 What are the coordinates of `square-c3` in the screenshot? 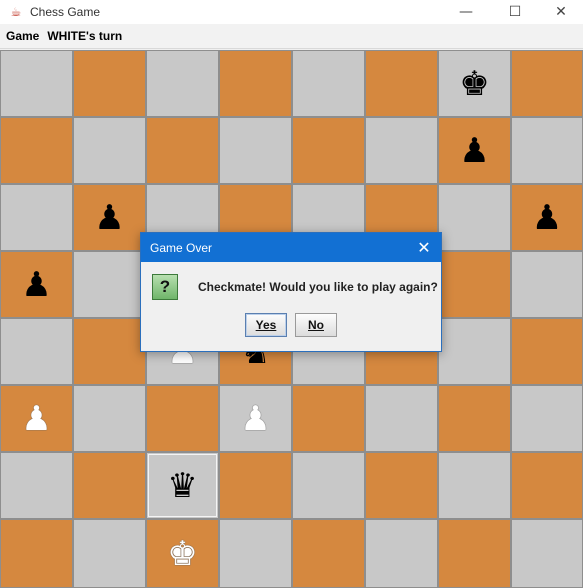 It's located at (182, 418).